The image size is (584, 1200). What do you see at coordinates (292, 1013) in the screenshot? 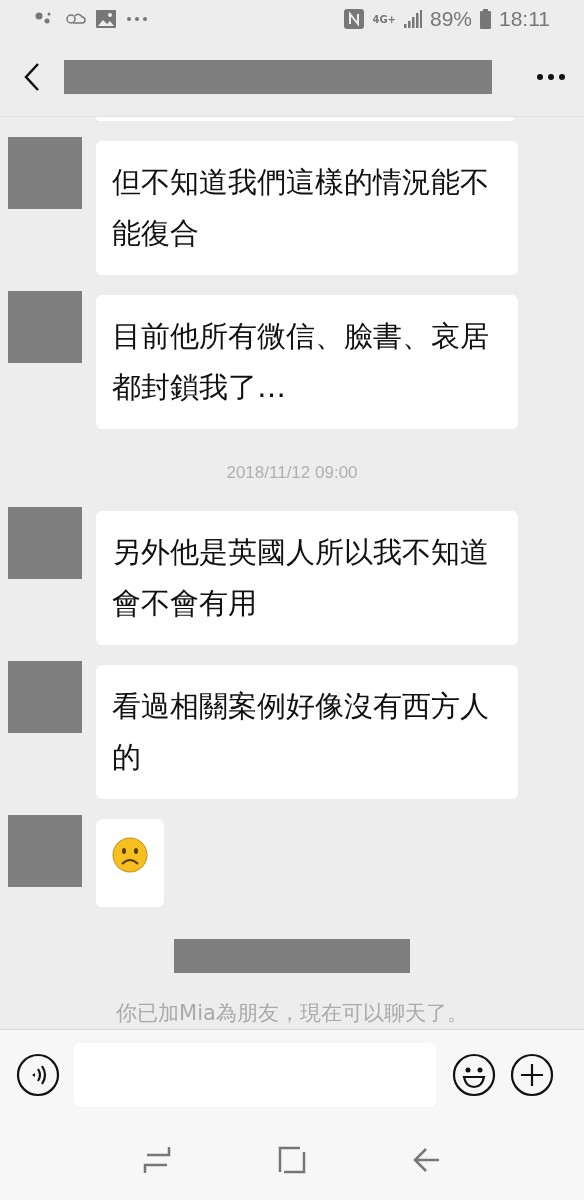
I see `system-message: 你已加Mia為朋友，現在可以聊天了。` at bounding box center [292, 1013].